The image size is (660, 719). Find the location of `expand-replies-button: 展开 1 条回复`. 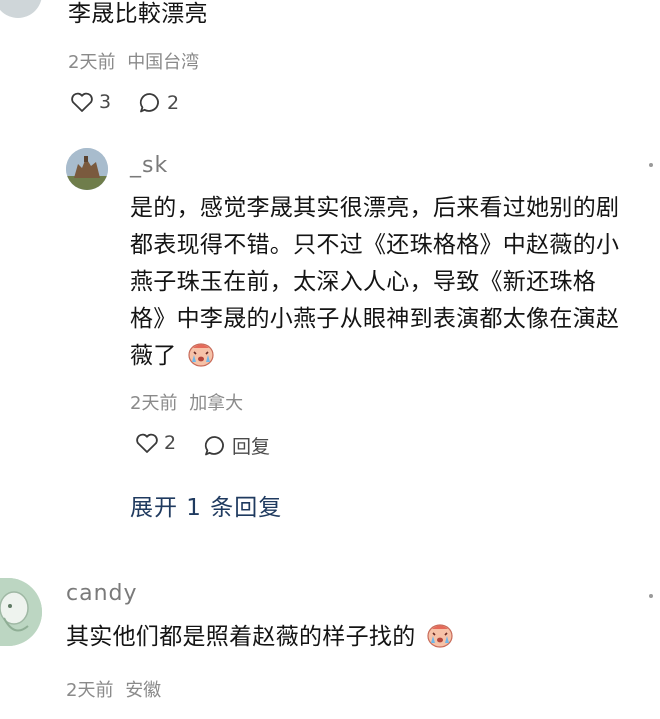

expand-replies-button: 展开 1 条回复 is located at coordinates (206, 505).